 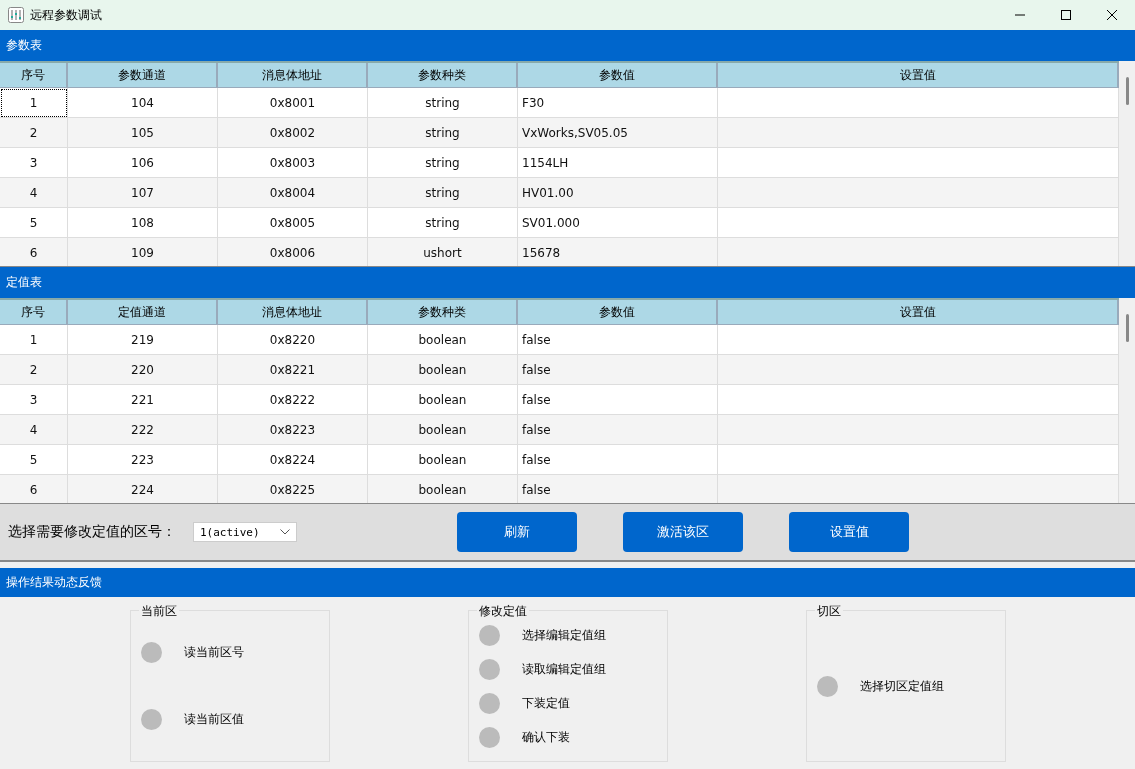 I want to click on table-cell: 222, so click(x=143, y=430).